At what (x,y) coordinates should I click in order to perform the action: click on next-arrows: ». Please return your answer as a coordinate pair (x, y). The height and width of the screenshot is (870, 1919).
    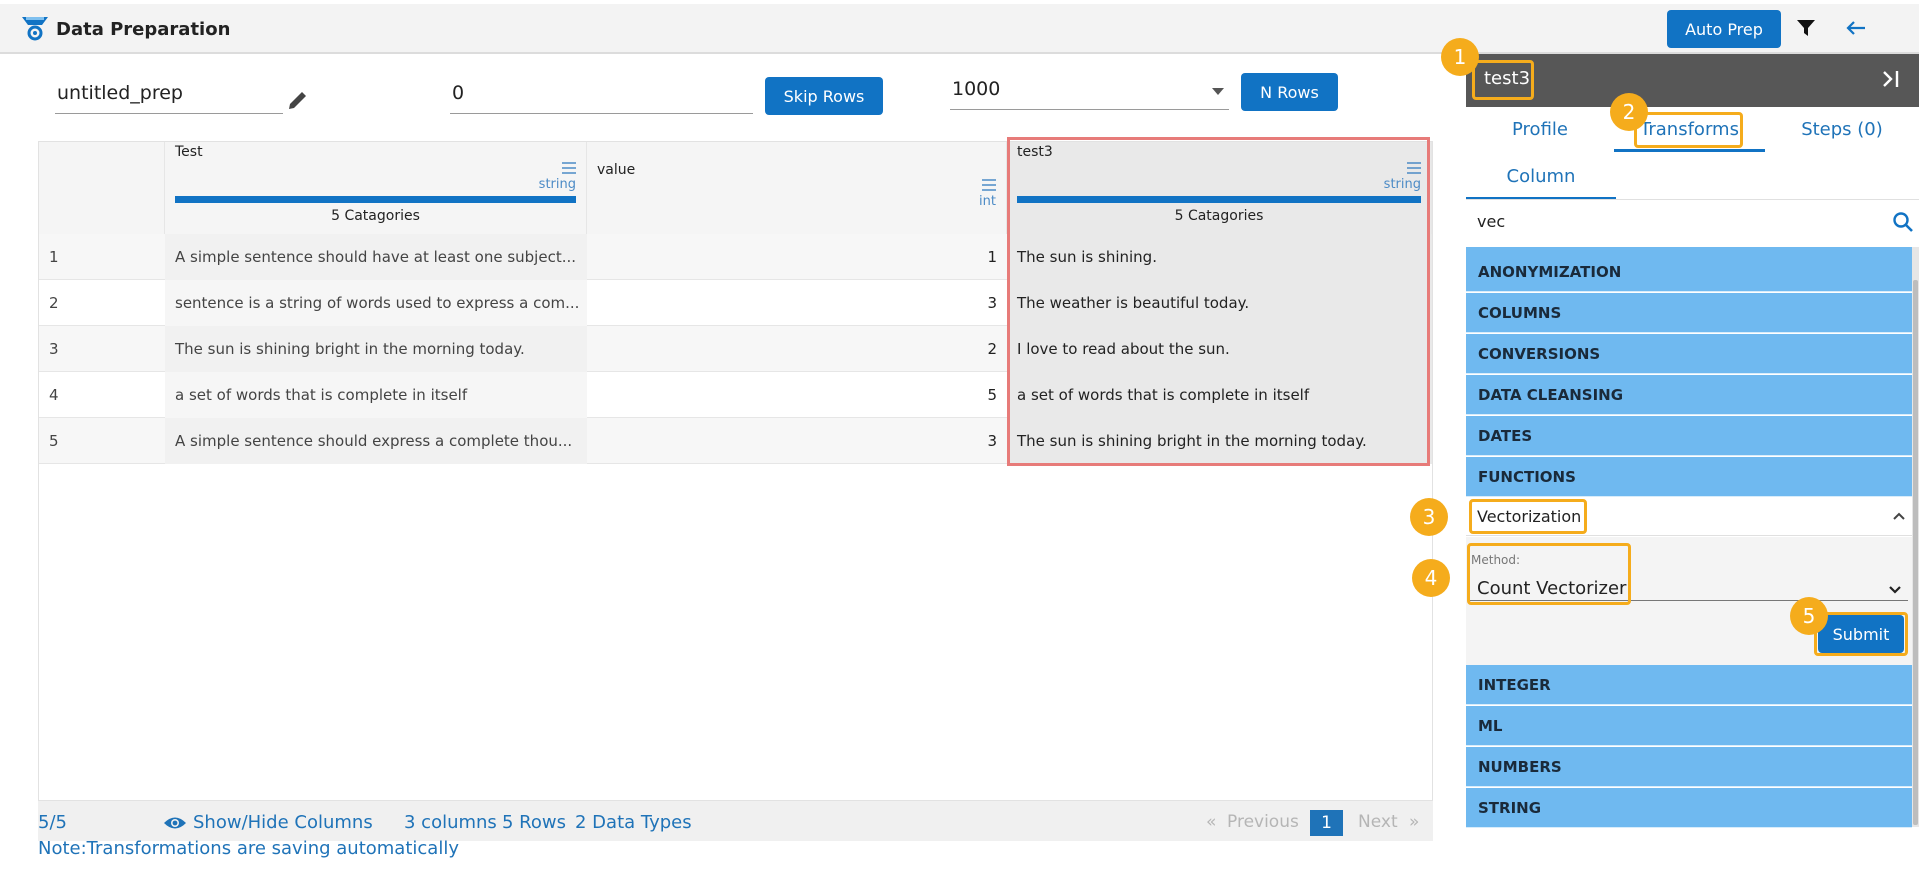
    Looking at the image, I should click on (1414, 822).